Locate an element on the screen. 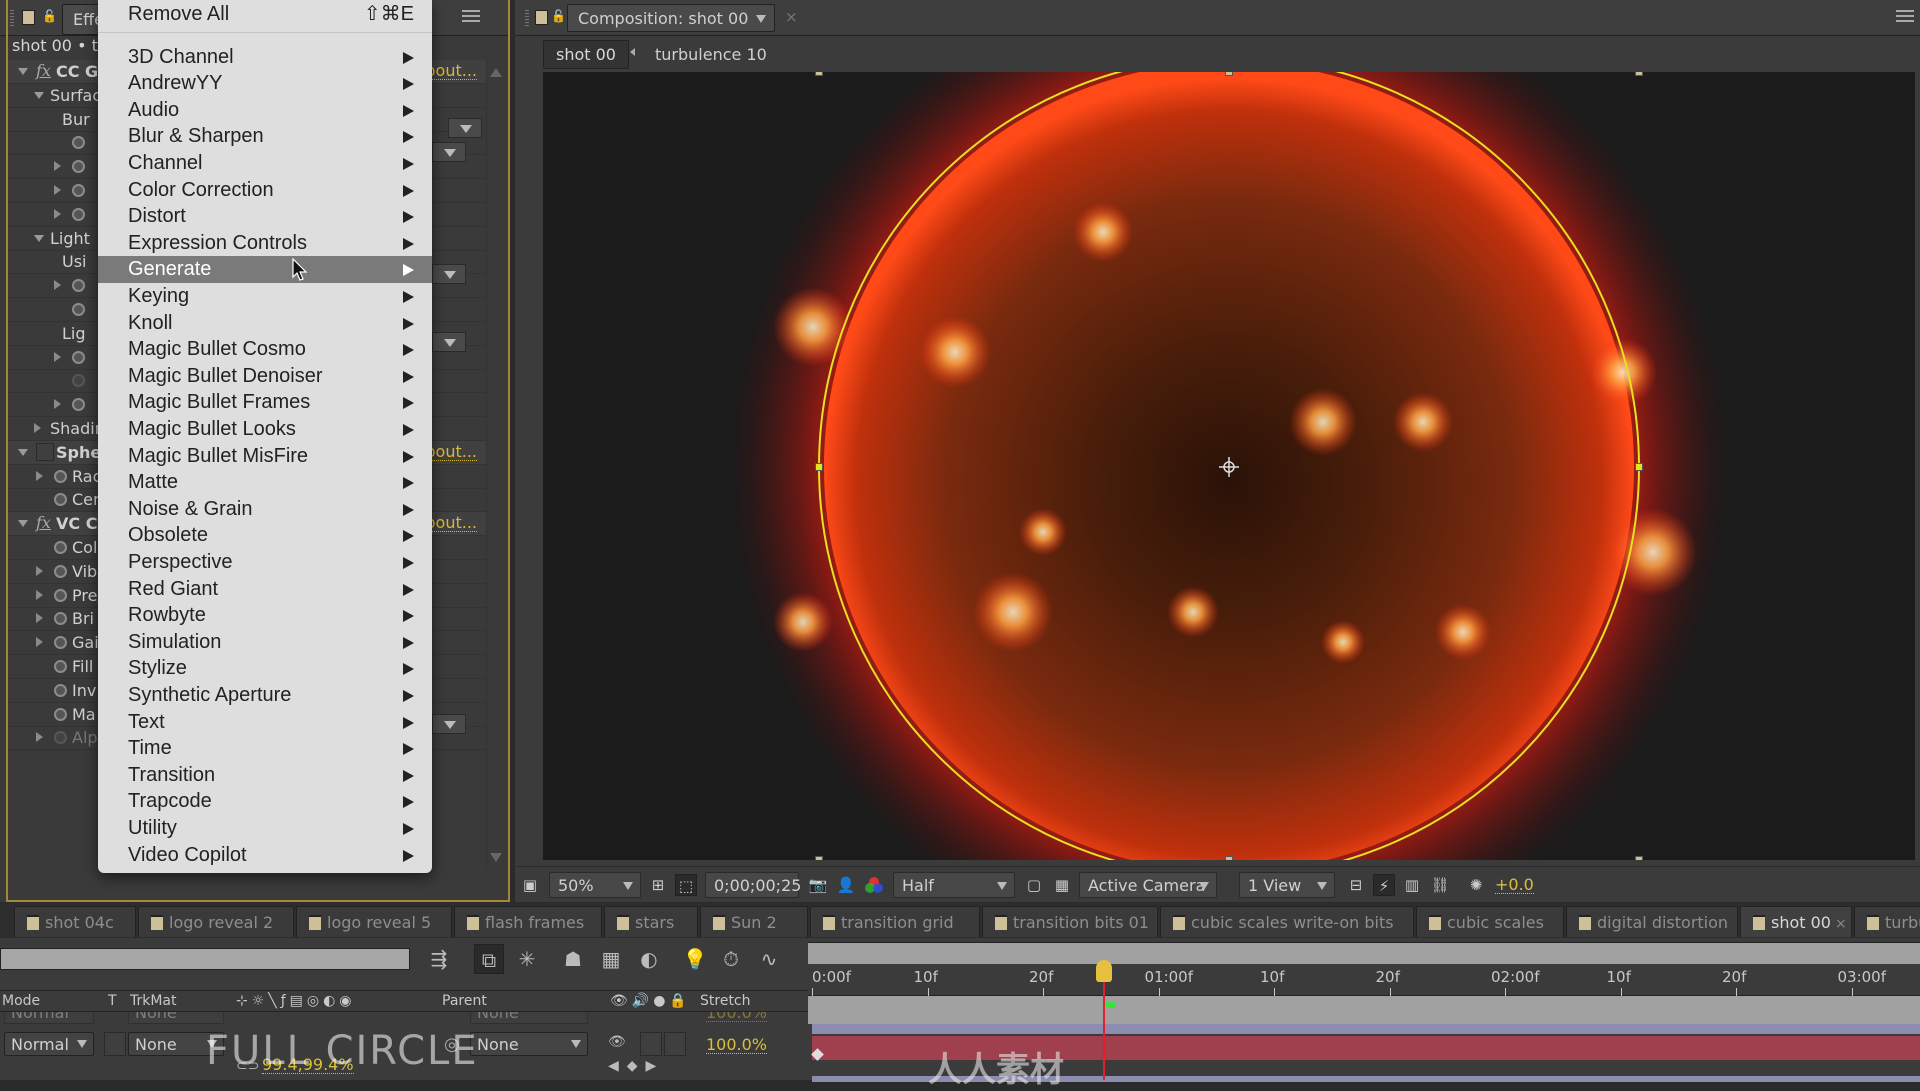 The width and height of the screenshot is (1920, 1091). stretch-value: 100.0% is located at coordinates (737, 1017).